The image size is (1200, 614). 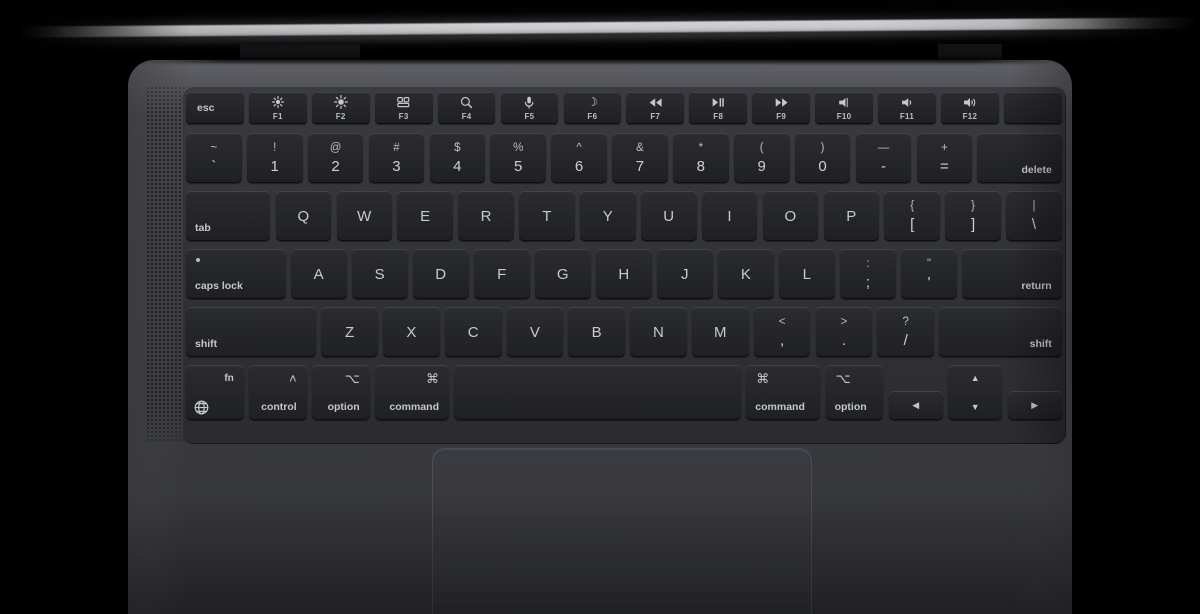 What do you see at coordinates (411, 332) in the screenshot?
I see `key-key-x: X` at bounding box center [411, 332].